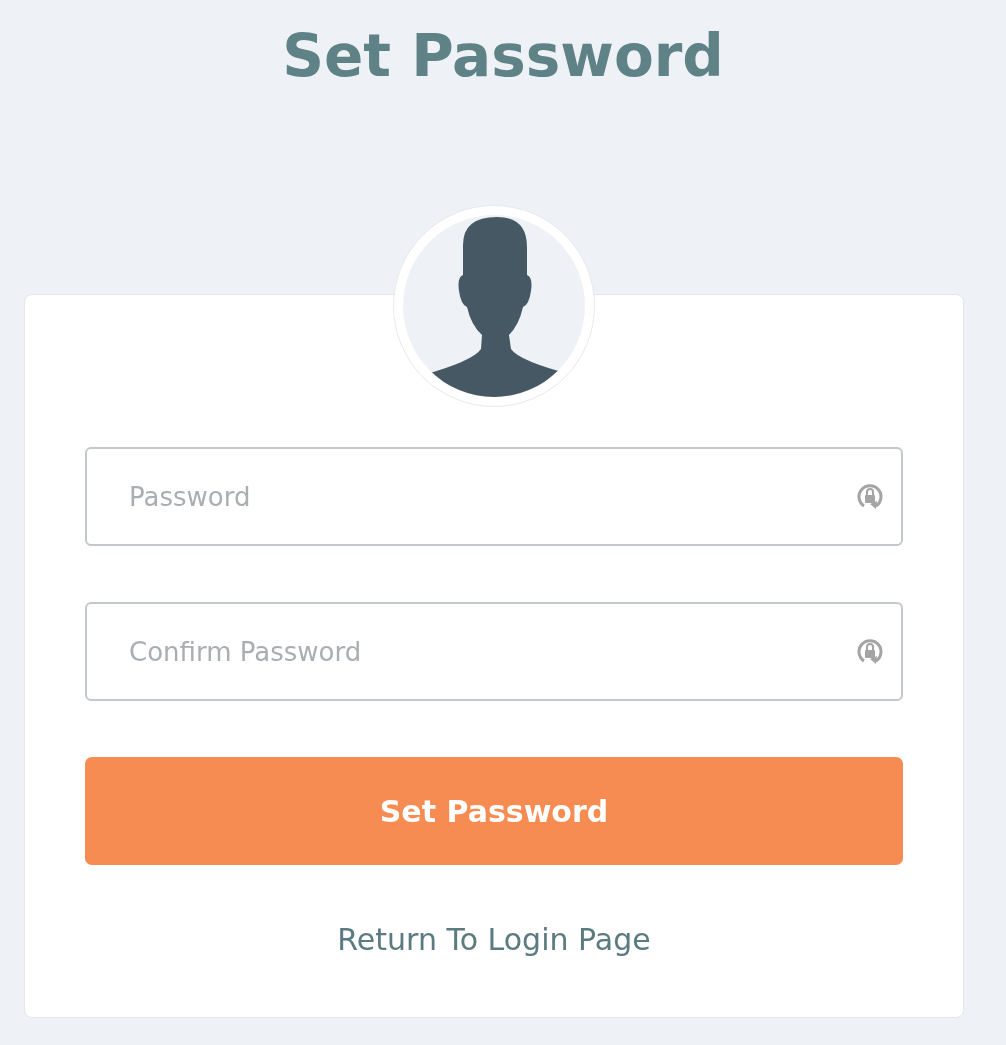 The width and height of the screenshot is (1006, 1045). What do you see at coordinates (494, 651) in the screenshot?
I see `password-field: Confirm Password` at bounding box center [494, 651].